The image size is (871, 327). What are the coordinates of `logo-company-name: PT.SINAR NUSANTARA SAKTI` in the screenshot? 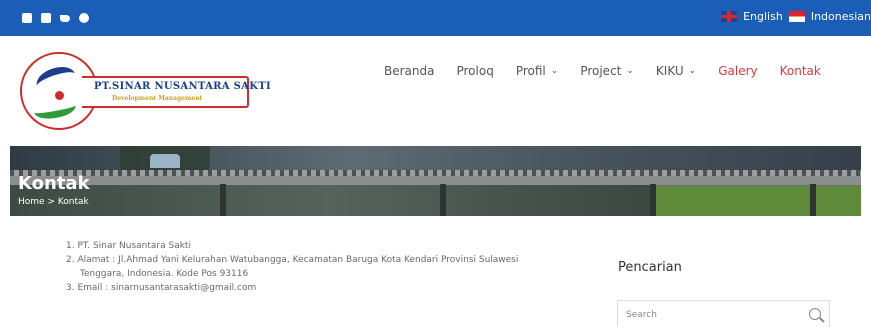 It's located at (182, 86).